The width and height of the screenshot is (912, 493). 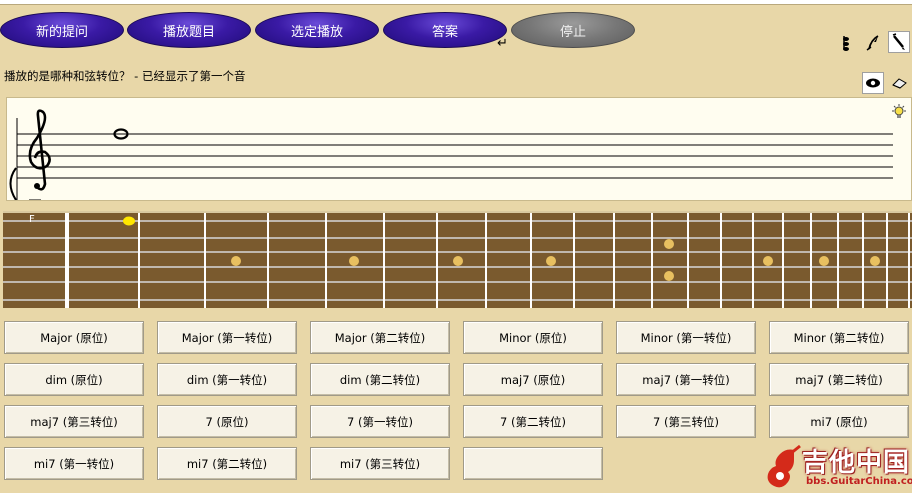 What do you see at coordinates (873, 43) in the screenshot?
I see `quill-icon` at bounding box center [873, 43].